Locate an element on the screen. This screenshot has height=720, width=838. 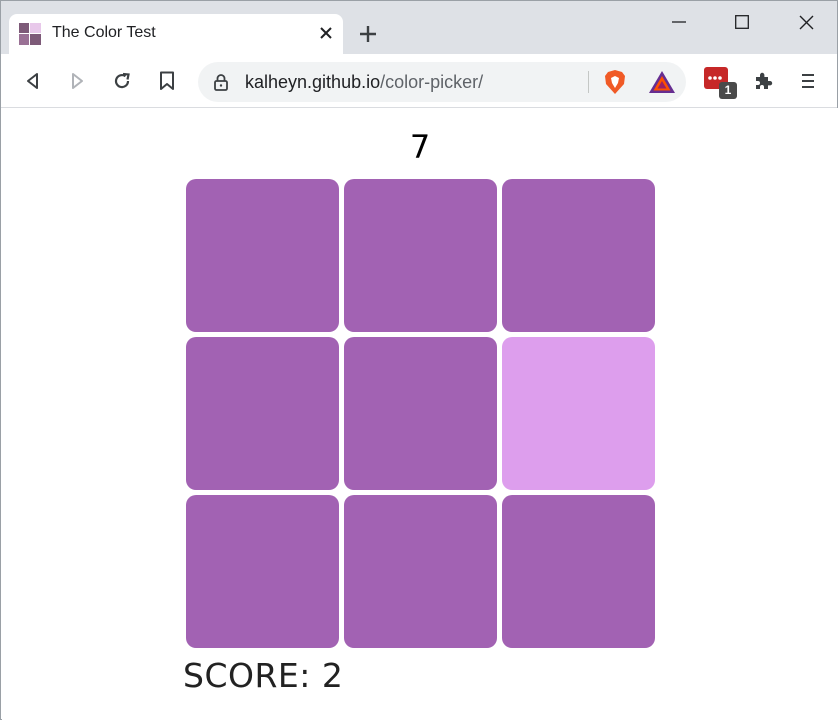
url-text: kalheyn.github.io/color-picker/ is located at coordinates (364, 82).